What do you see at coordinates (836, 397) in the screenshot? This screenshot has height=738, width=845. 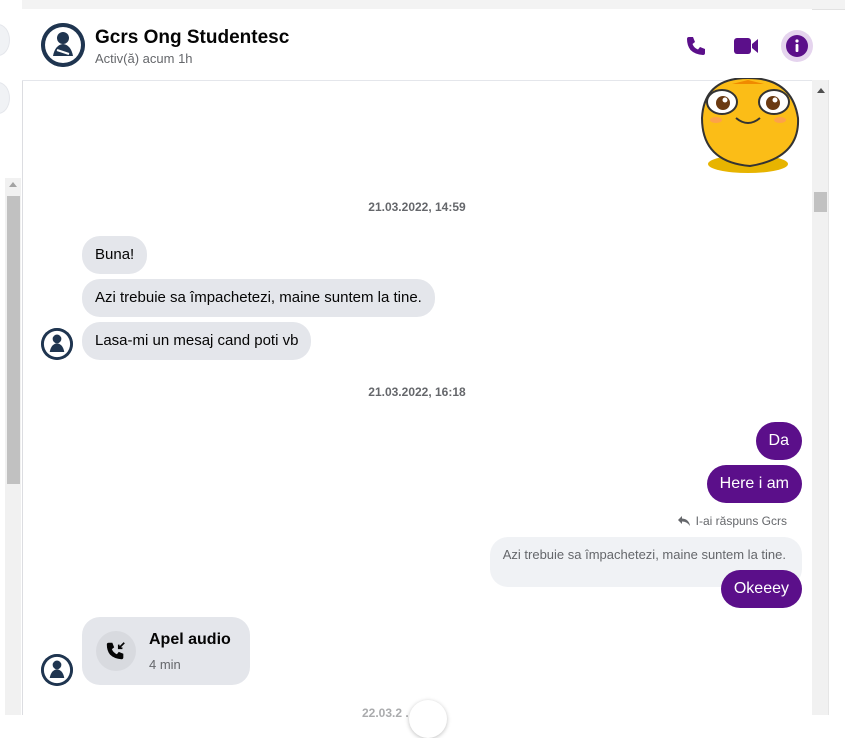 I see `right-edge` at bounding box center [836, 397].